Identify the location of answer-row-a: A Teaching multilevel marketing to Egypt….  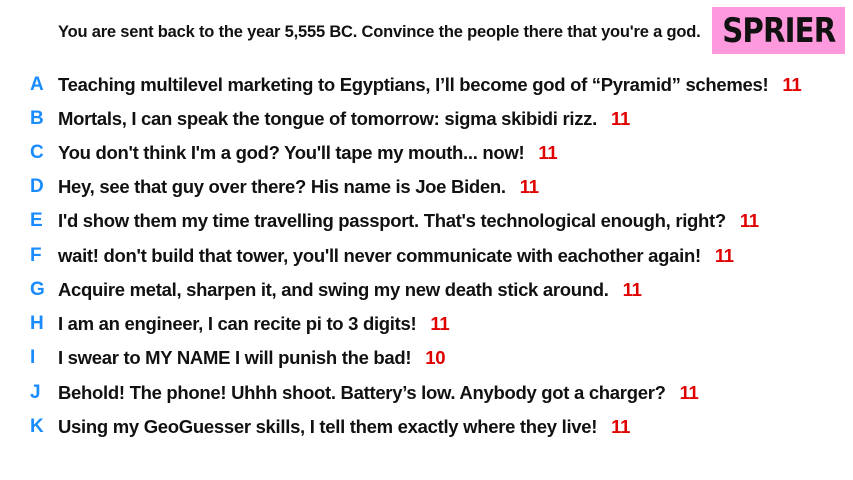
(426, 85).